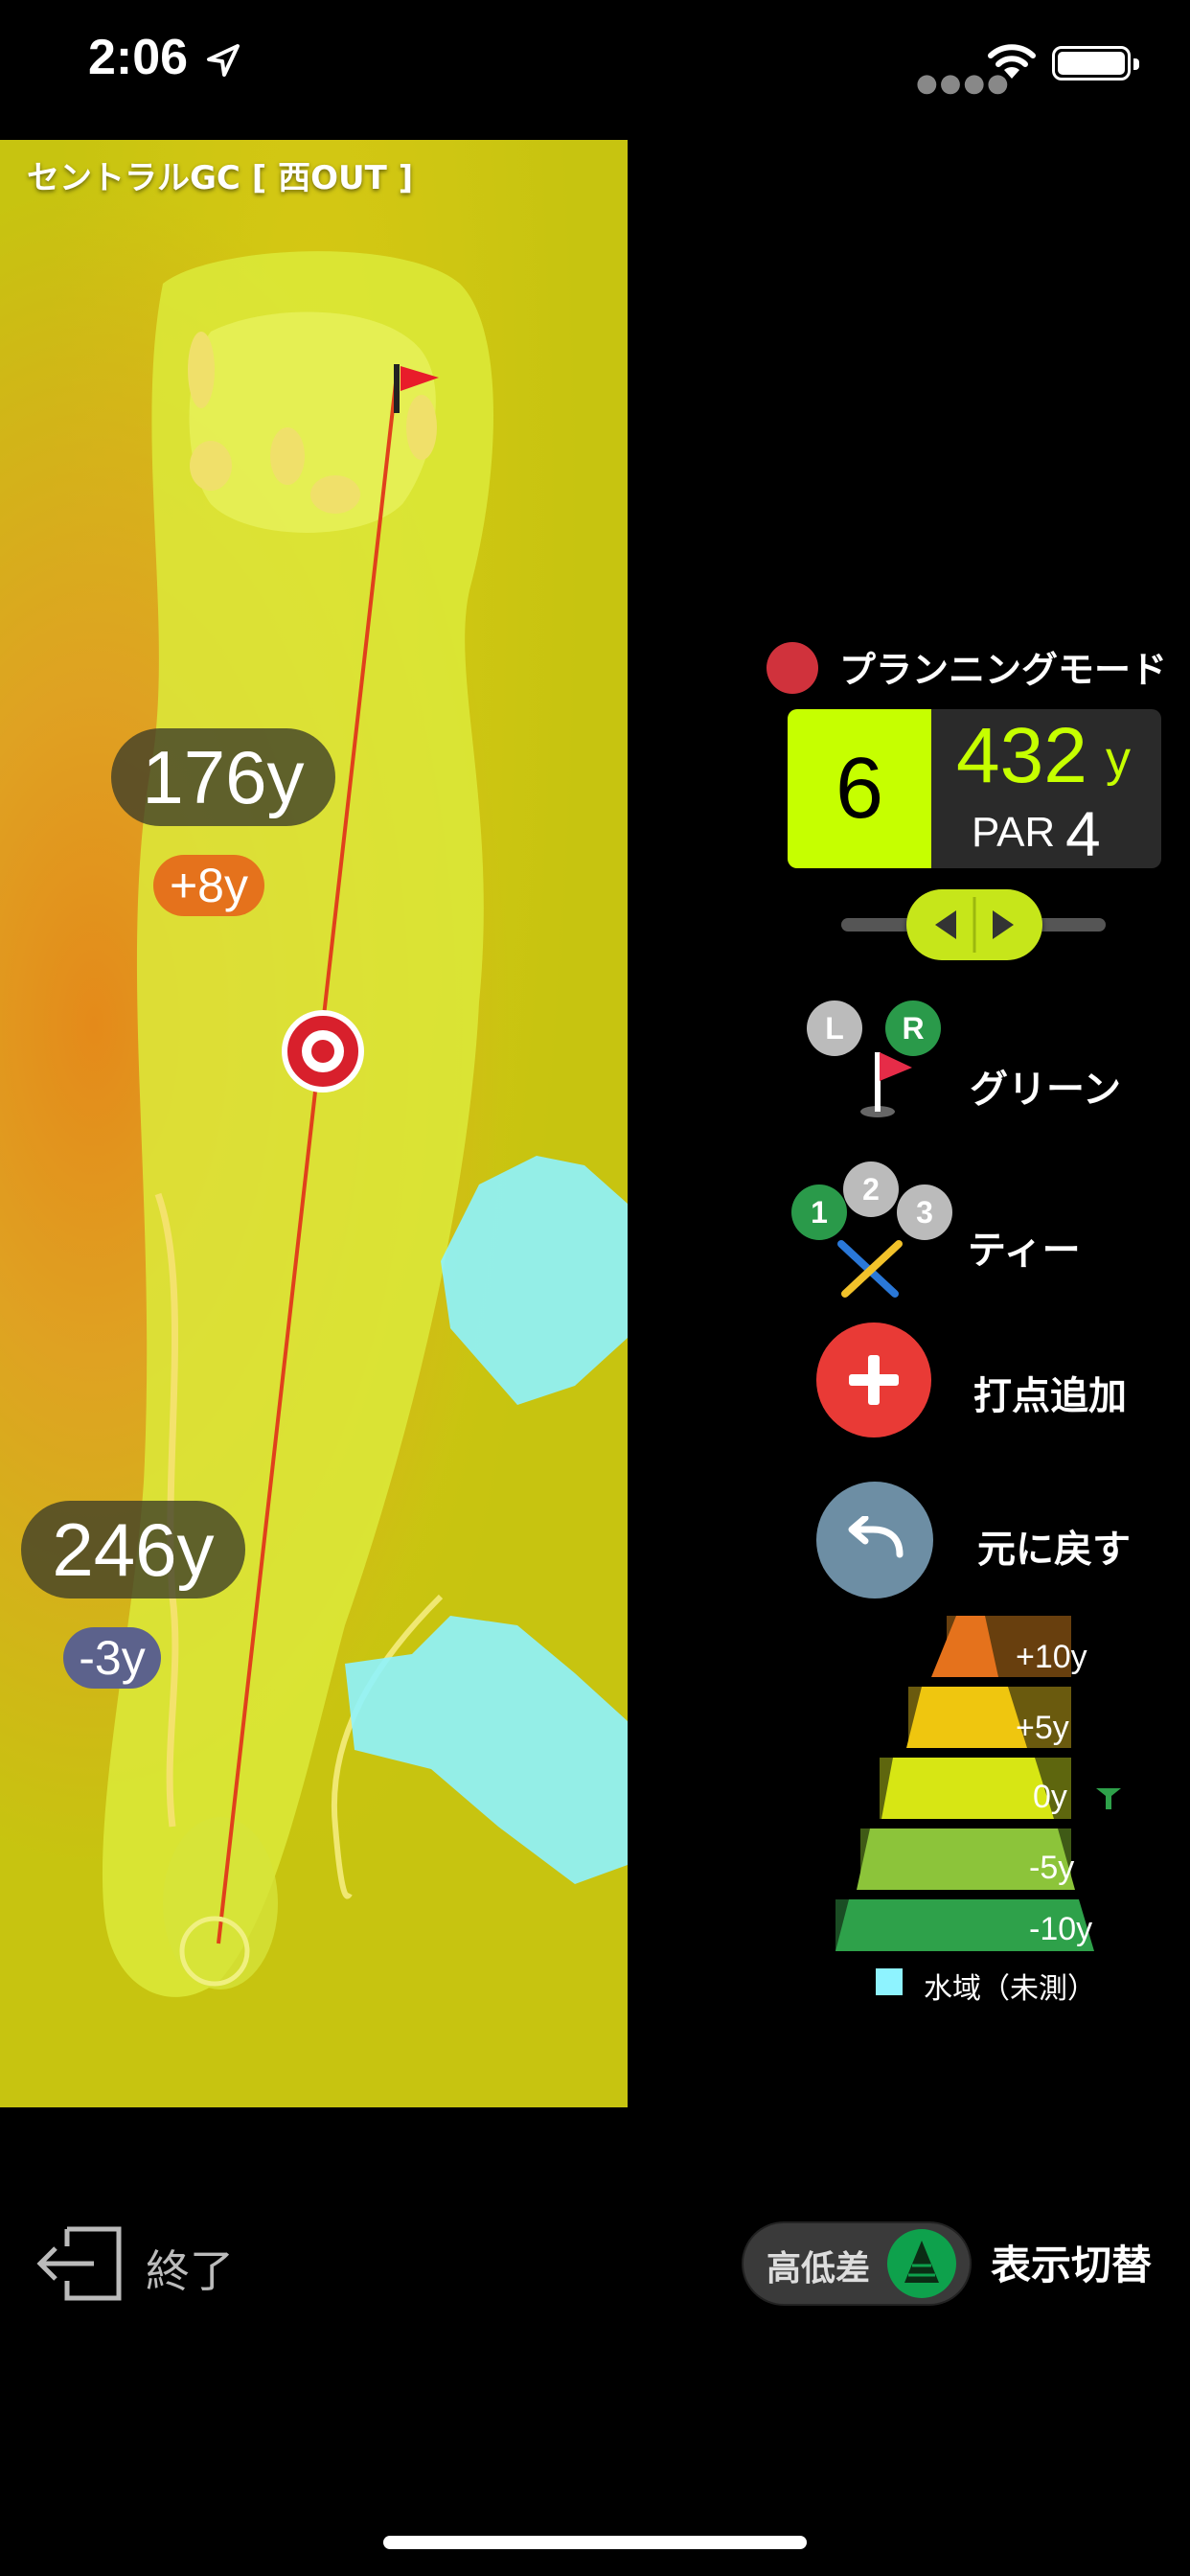 The width and height of the screenshot is (1190, 2576). Describe the element at coordinates (871, 1189) in the screenshot. I see `tee-2-badge: 2` at that location.